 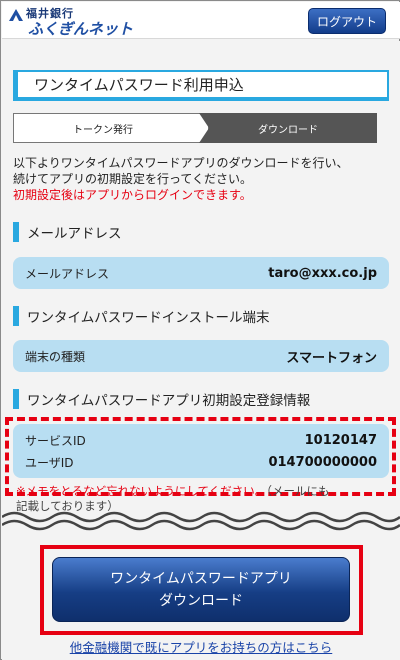 I want to click on torn-edge-divider, so click(x=201, y=524).